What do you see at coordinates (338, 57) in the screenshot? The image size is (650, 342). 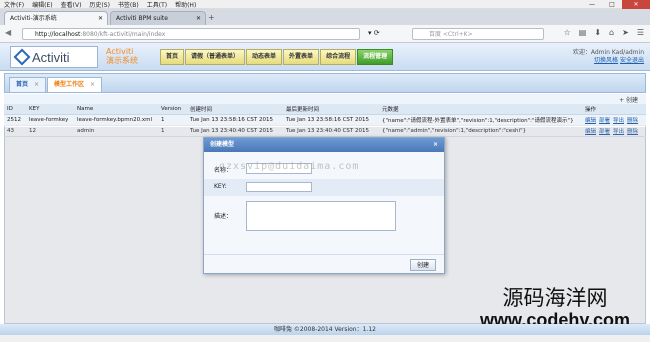 I see `nav-integrated-process: 综合流程` at bounding box center [338, 57].